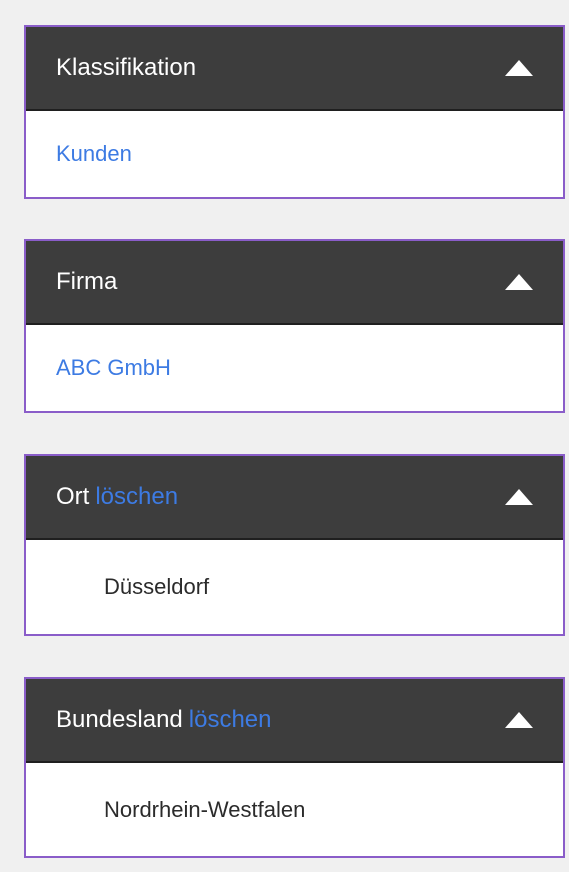 This screenshot has height=872, width=569. I want to click on facet-header-klassifikation: Klassifikation, so click(294, 69).